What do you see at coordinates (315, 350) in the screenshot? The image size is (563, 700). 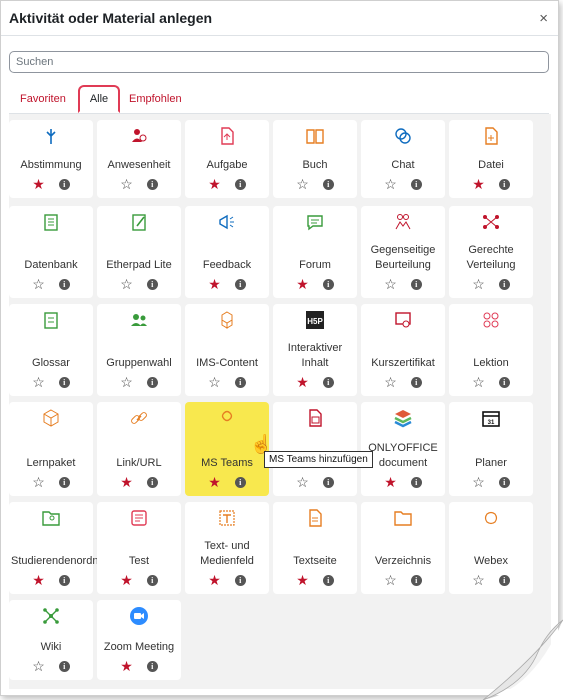 I see `module-card: H5P Interaktiver Inhalt ★ i` at bounding box center [315, 350].